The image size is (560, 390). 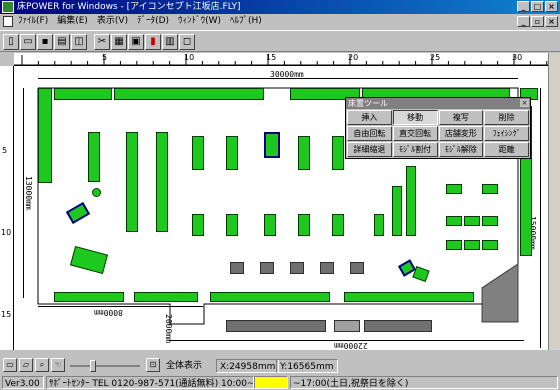 What do you see at coordinates (153, 365) in the screenshot?
I see `fit-icon: ⊡` at bounding box center [153, 365].